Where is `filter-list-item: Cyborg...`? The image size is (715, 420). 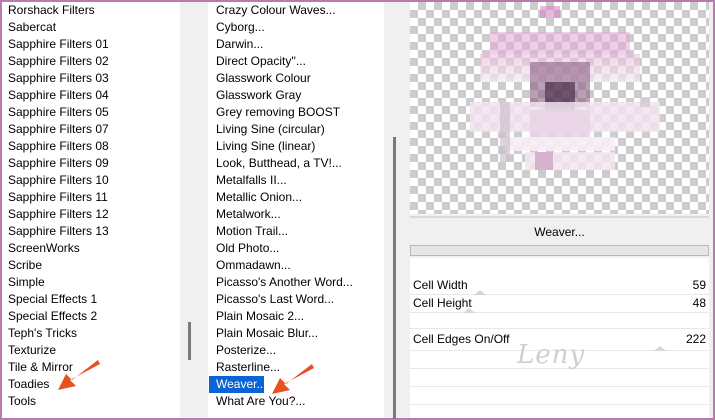
filter-list-item: Cyborg... is located at coordinates (301, 27).